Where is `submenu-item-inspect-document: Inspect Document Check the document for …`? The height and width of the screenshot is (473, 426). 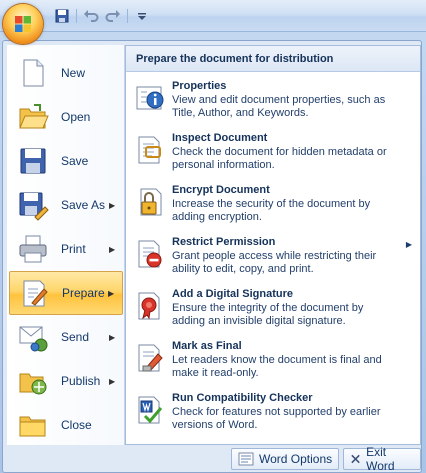 submenu-item-inspect-document: Inspect Document Check the document for … is located at coordinates (273, 152).